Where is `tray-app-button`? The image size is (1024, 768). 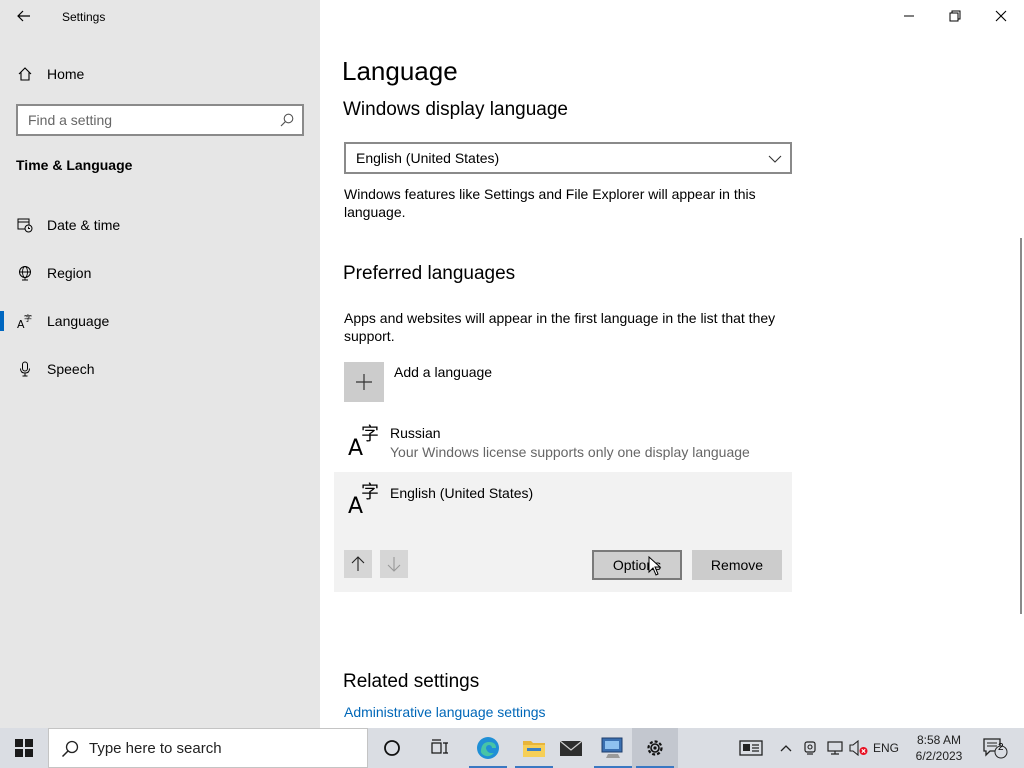 tray-app-button is located at coordinates (810, 748).